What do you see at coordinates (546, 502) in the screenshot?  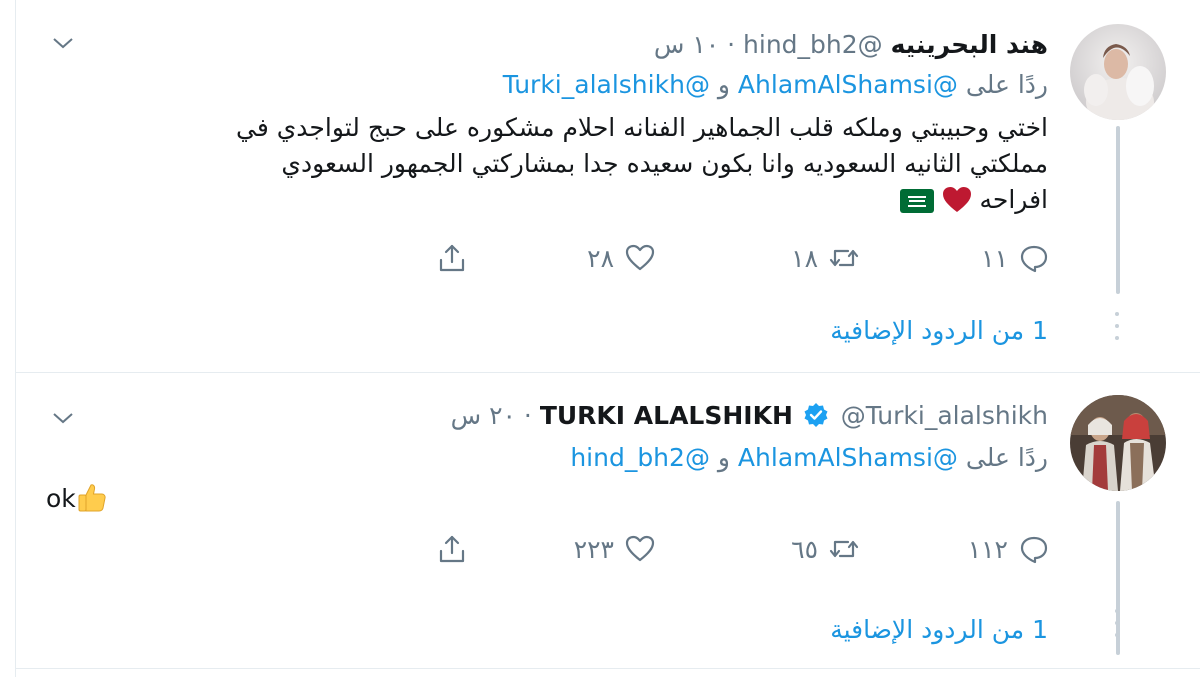 I see `tweet-text: ok` at bounding box center [546, 502].